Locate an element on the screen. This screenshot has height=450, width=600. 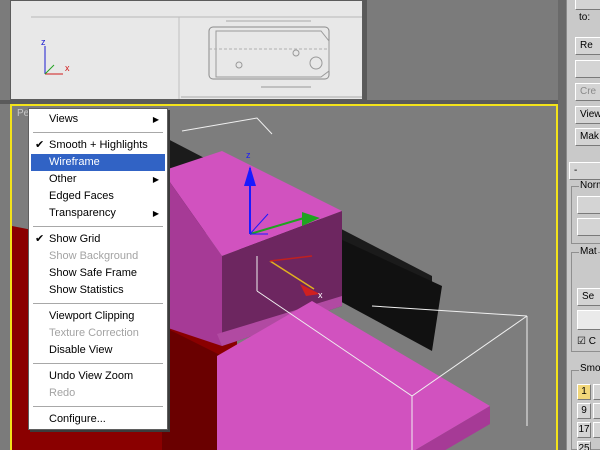
menu-item-transparency: Transparency ▶ is located at coordinates (98, 213).